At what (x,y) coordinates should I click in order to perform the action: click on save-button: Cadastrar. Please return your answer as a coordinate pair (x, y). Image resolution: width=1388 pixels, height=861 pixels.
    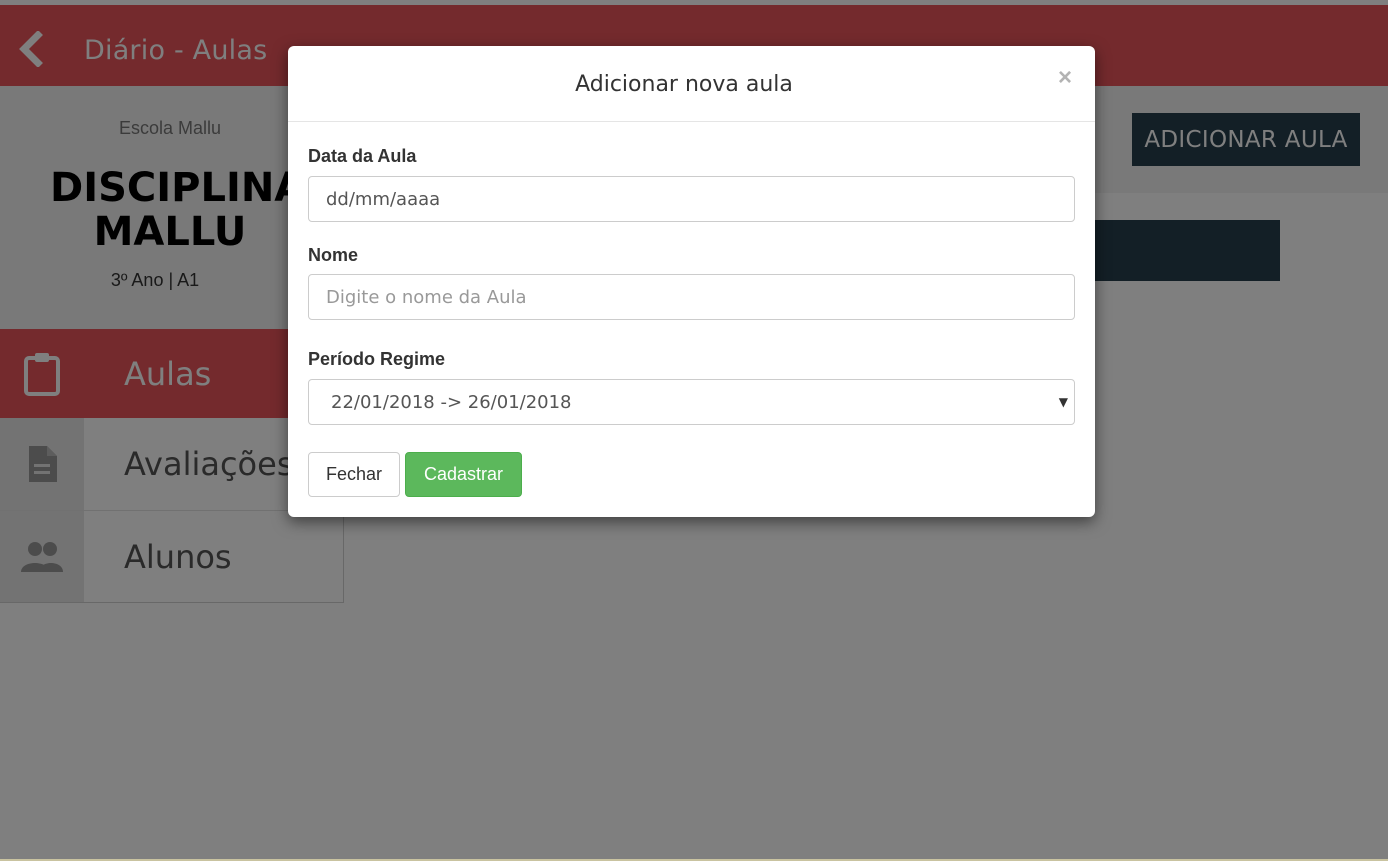
    Looking at the image, I should click on (463, 474).